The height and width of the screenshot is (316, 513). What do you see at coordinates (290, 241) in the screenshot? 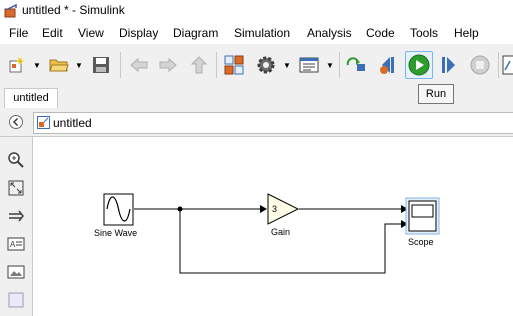
I see `signal-line` at bounding box center [290, 241].